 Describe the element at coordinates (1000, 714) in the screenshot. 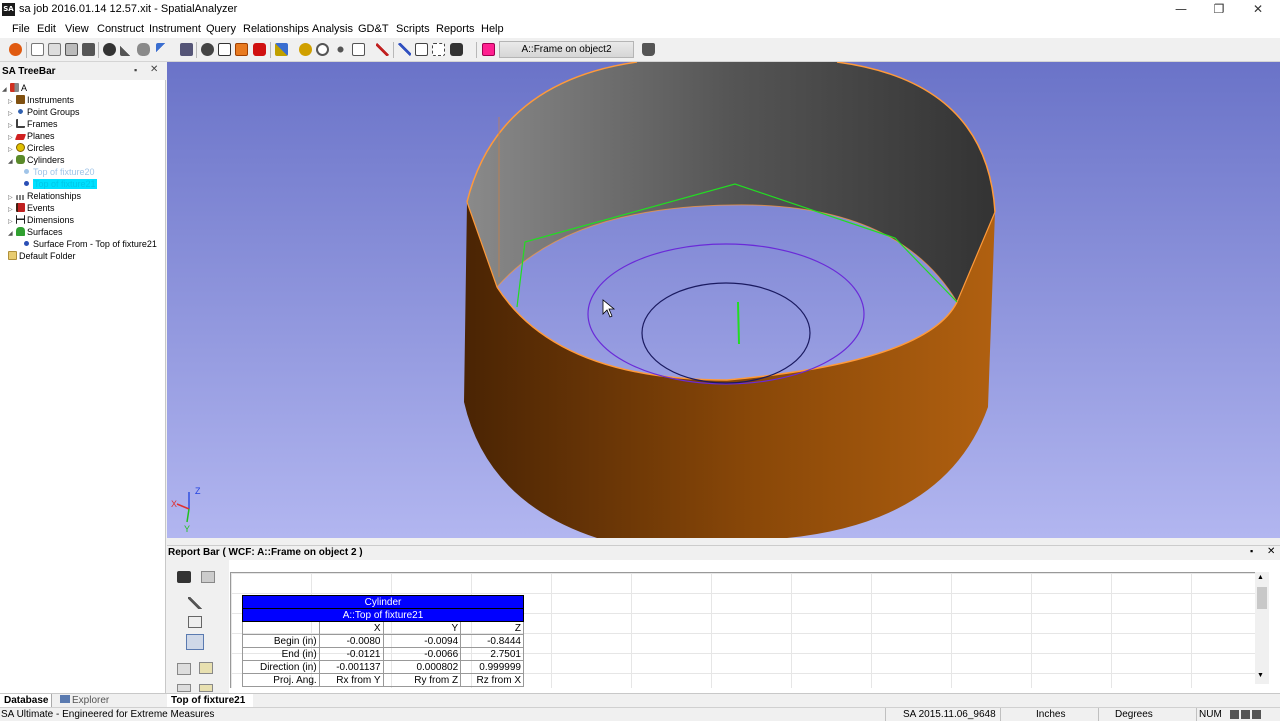

I see `status-separator` at that location.